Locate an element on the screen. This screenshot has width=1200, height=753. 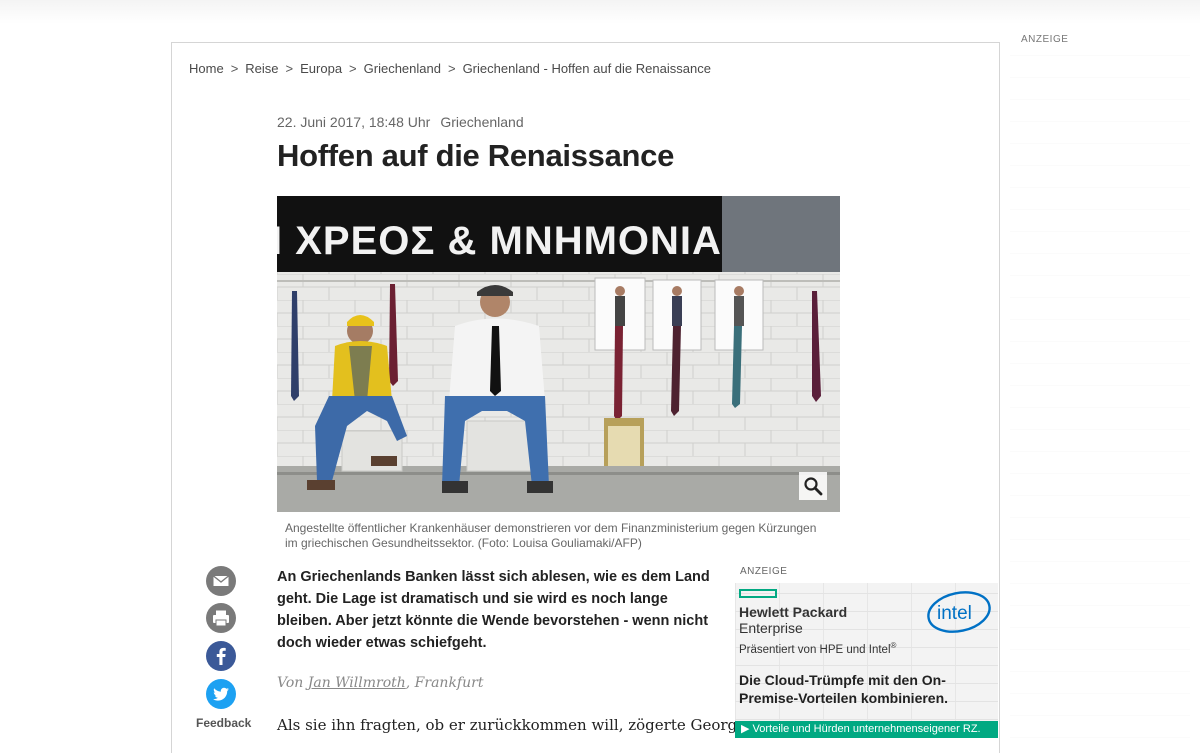
intel-logo-text: intel is located at coordinates (954, 613).